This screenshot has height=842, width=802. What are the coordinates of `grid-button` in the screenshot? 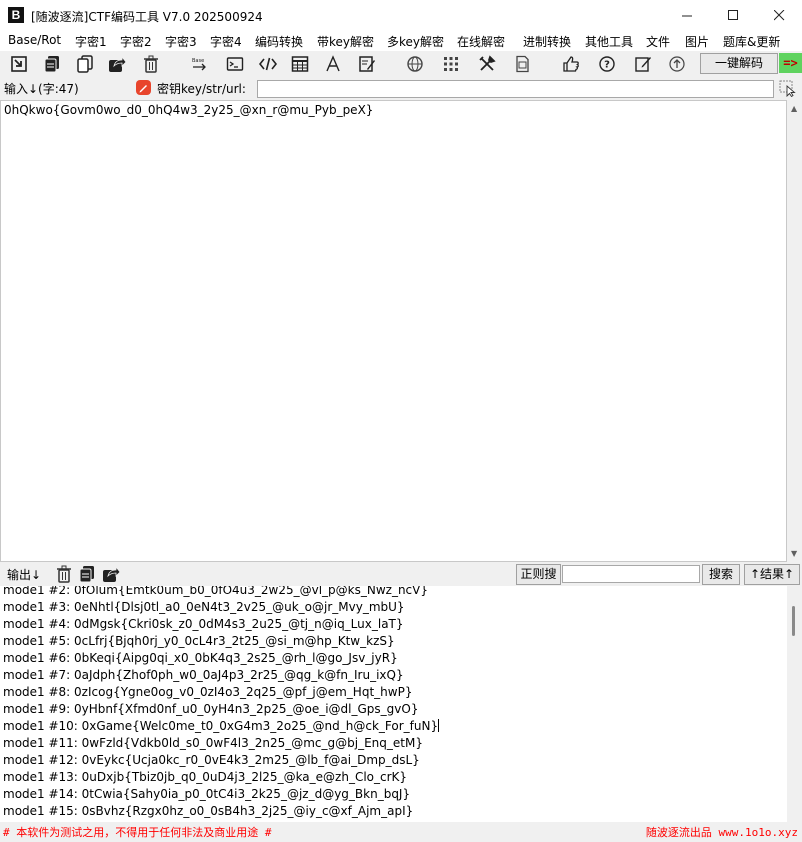 It's located at (451, 64).